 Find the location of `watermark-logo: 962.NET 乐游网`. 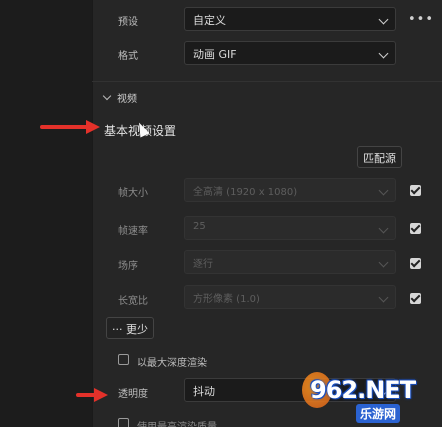

watermark-logo: 962.NET 乐游网 is located at coordinates (370, 397).